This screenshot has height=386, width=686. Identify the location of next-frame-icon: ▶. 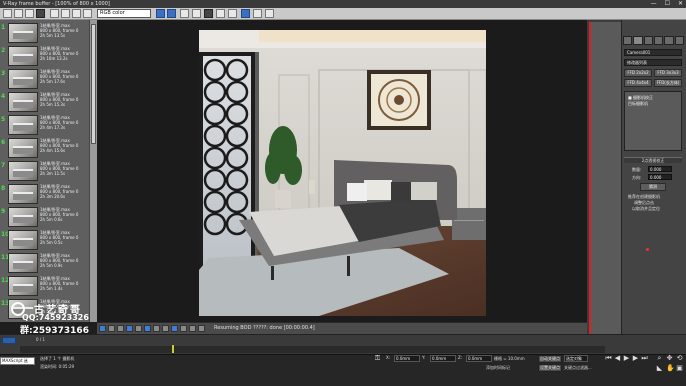
(635, 358).